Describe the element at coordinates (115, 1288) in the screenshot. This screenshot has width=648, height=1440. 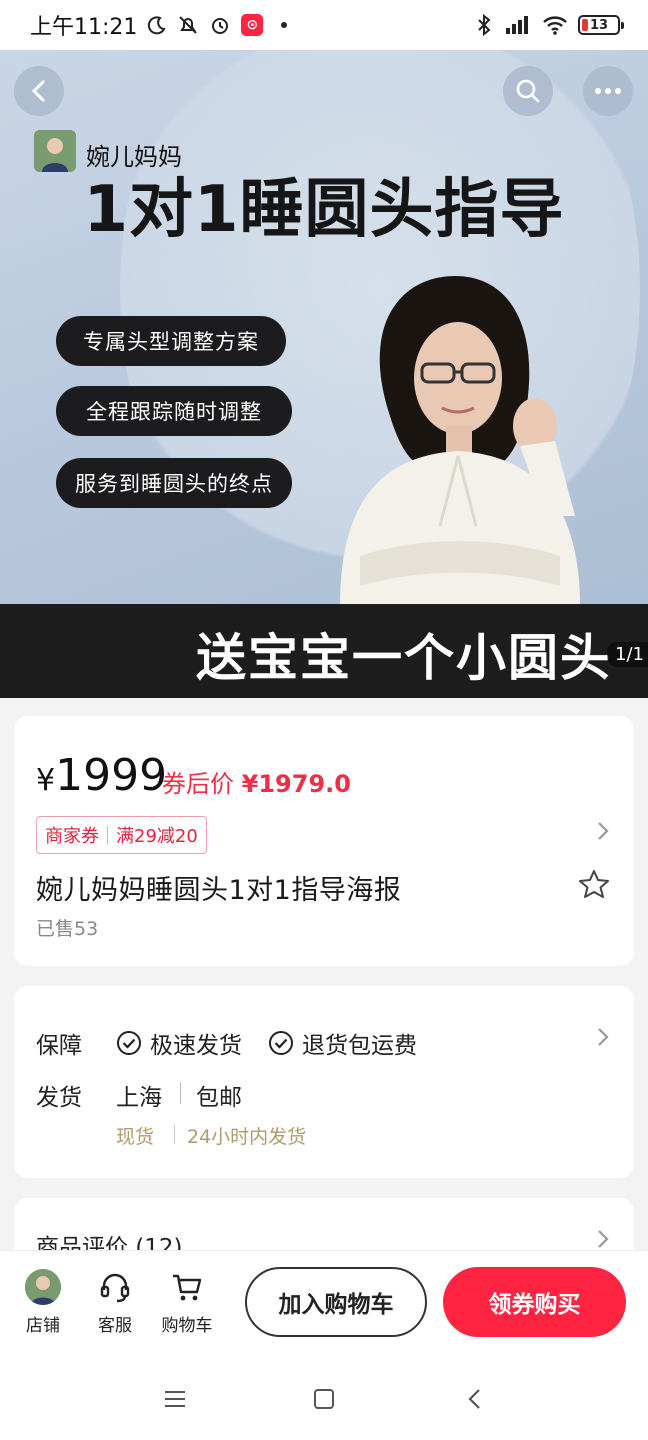
I see `headset-icon` at that location.